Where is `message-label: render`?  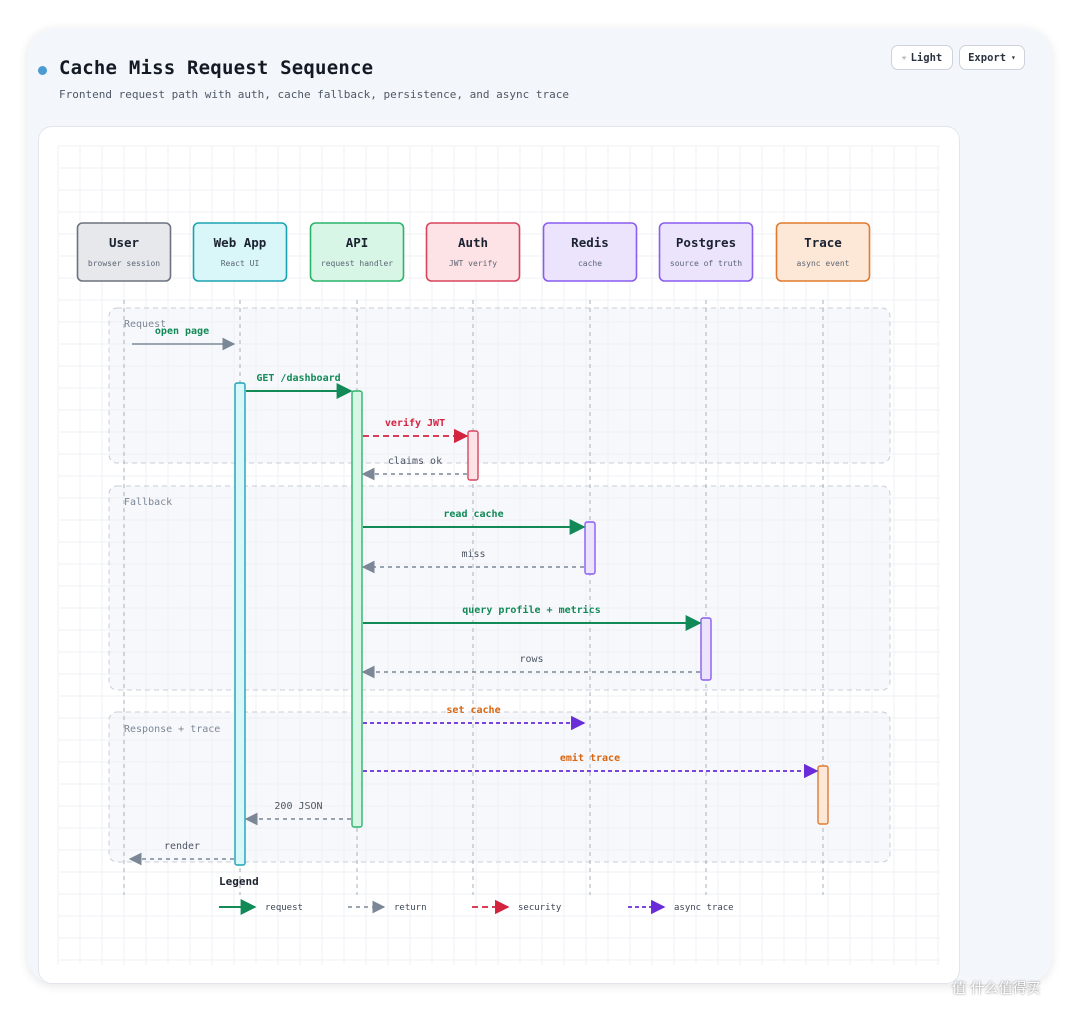
message-label: render is located at coordinates (182, 846).